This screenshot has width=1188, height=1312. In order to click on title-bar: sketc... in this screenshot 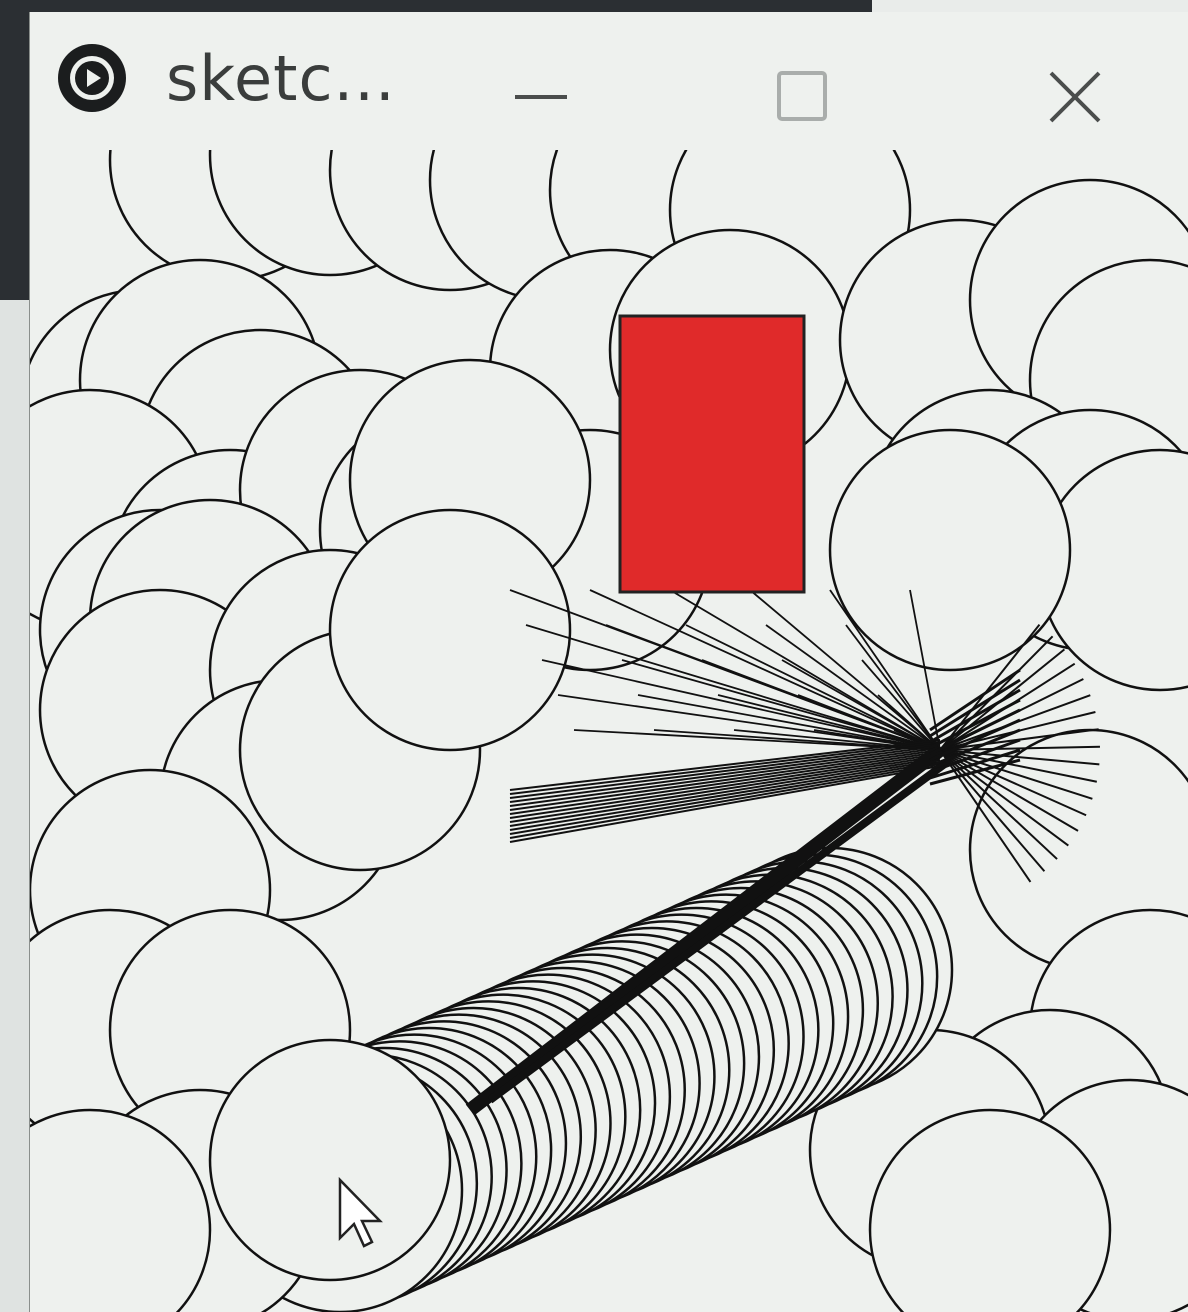, I will do `click(609, 81)`.